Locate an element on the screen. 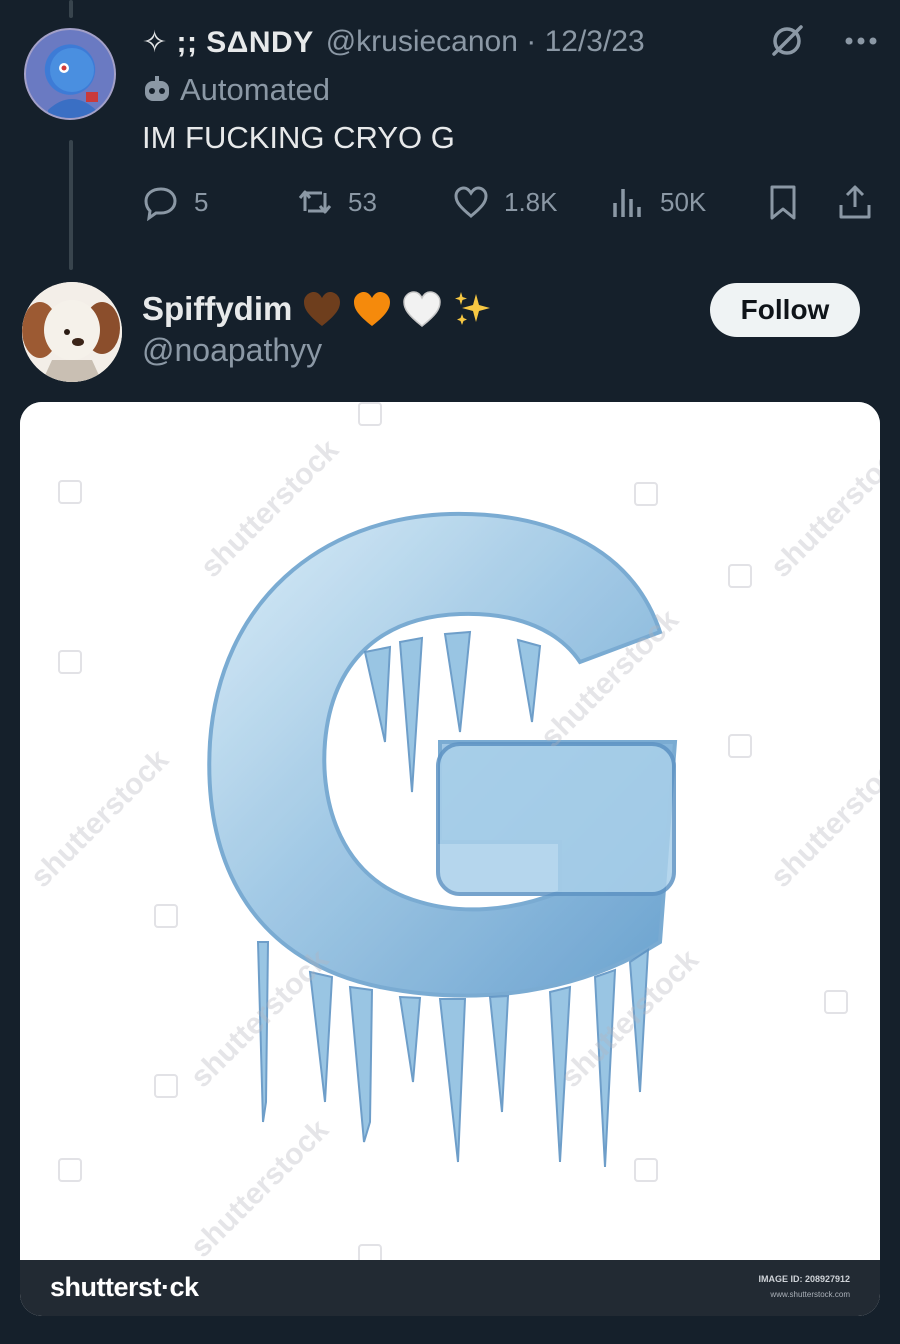 The height and width of the screenshot is (1344, 900). thread-line-top is located at coordinates (71, 9).